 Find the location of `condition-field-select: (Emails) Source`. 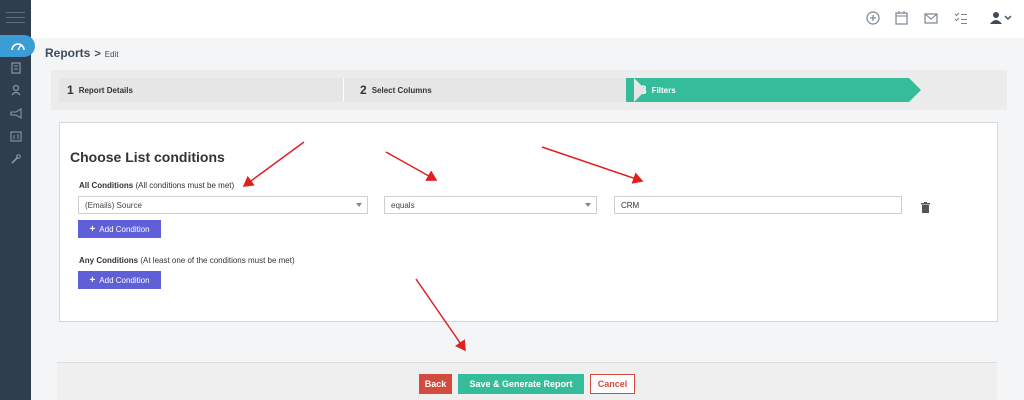

condition-field-select: (Emails) Source is located at coordinates (223, 205).